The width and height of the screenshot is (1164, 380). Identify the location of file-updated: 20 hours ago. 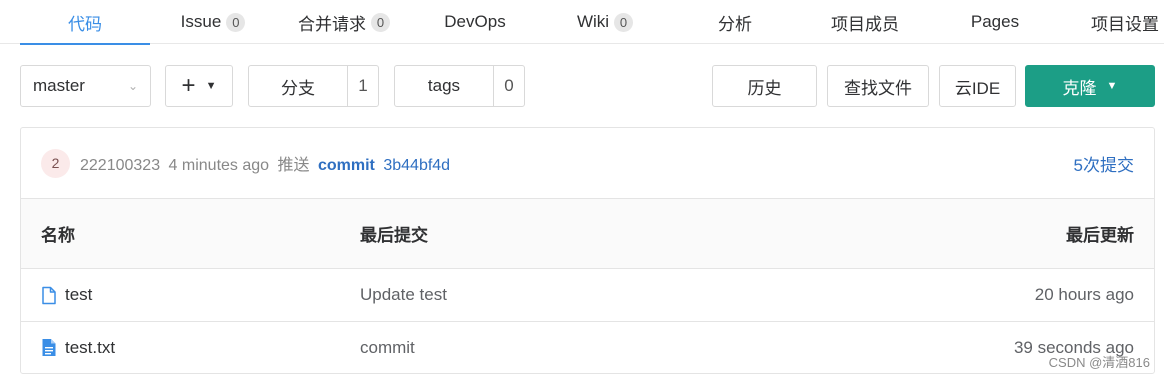
(1084, 294).